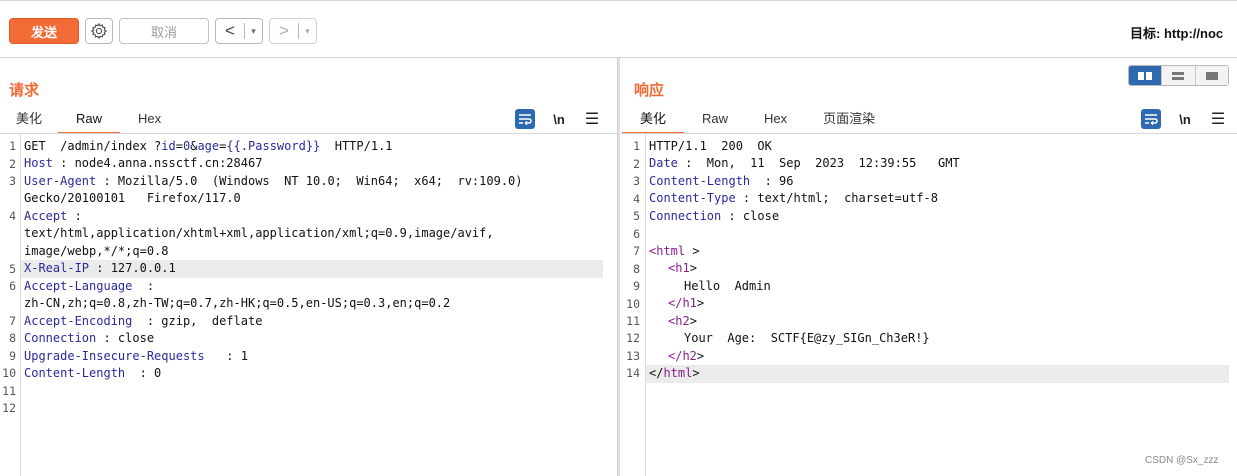 Image resolution: width=1237 pixels, height=476 pixels. What do you see at coordinates (356, 146) in the screenshot?
I see `http-version: HTTP/1.1` at bounding box center [356, 146].